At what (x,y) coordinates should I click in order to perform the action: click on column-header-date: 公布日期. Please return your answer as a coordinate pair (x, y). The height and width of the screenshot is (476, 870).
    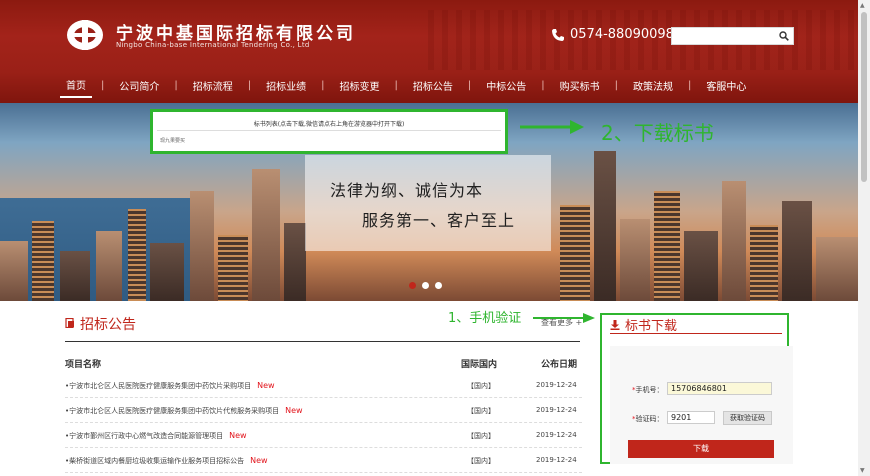
    Looking at the image, I should click on (559, 365).